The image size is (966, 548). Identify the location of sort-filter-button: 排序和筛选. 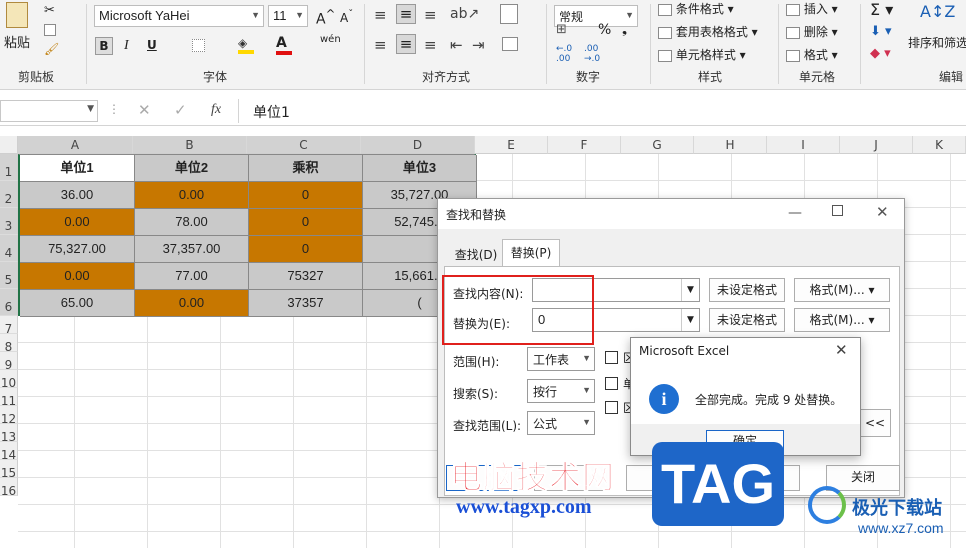
(937, 42).